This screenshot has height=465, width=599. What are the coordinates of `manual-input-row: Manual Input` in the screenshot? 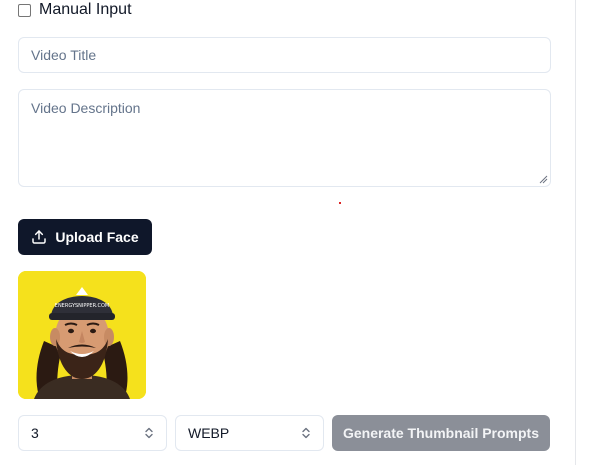 It's located at (75, 10).